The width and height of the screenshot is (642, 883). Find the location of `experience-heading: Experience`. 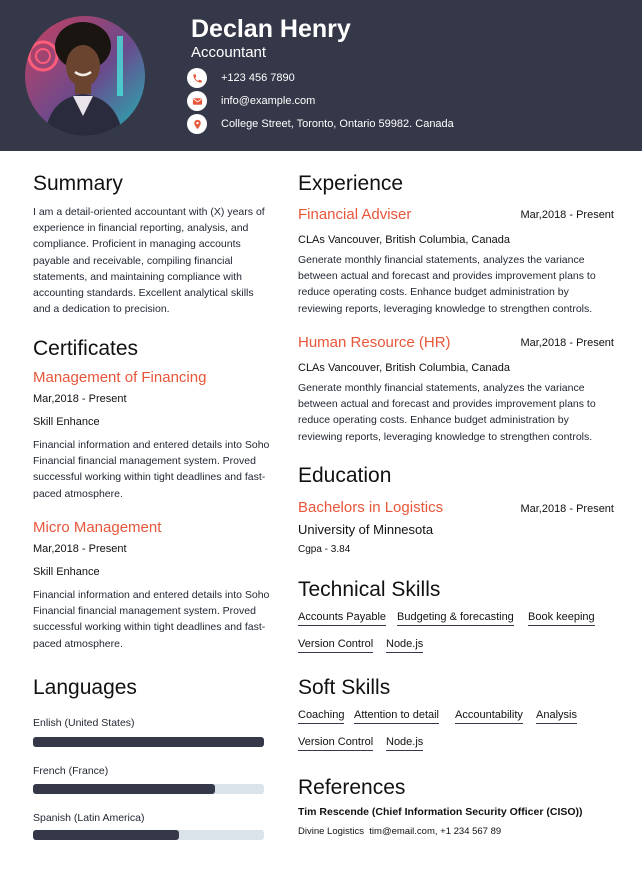

experience-heading: Experience is located at coordinates (351, 183).